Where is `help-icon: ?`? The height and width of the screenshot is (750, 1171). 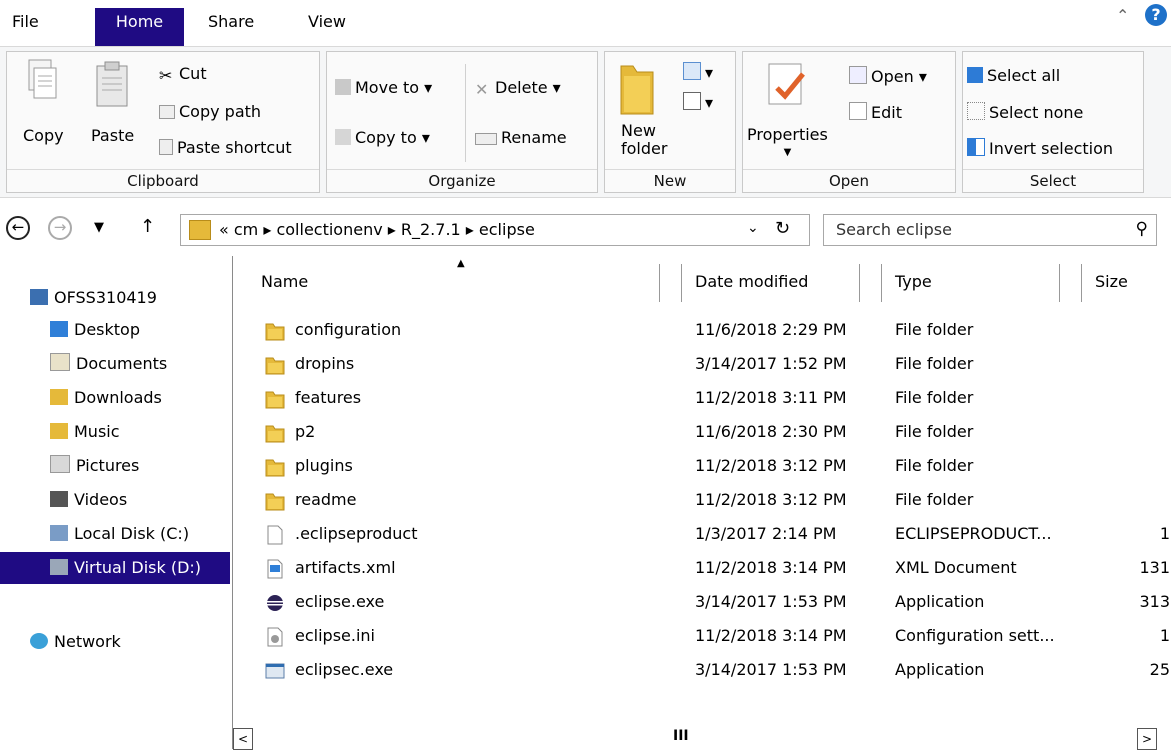
help-icon: ? is located at coordinates (1156, 15).